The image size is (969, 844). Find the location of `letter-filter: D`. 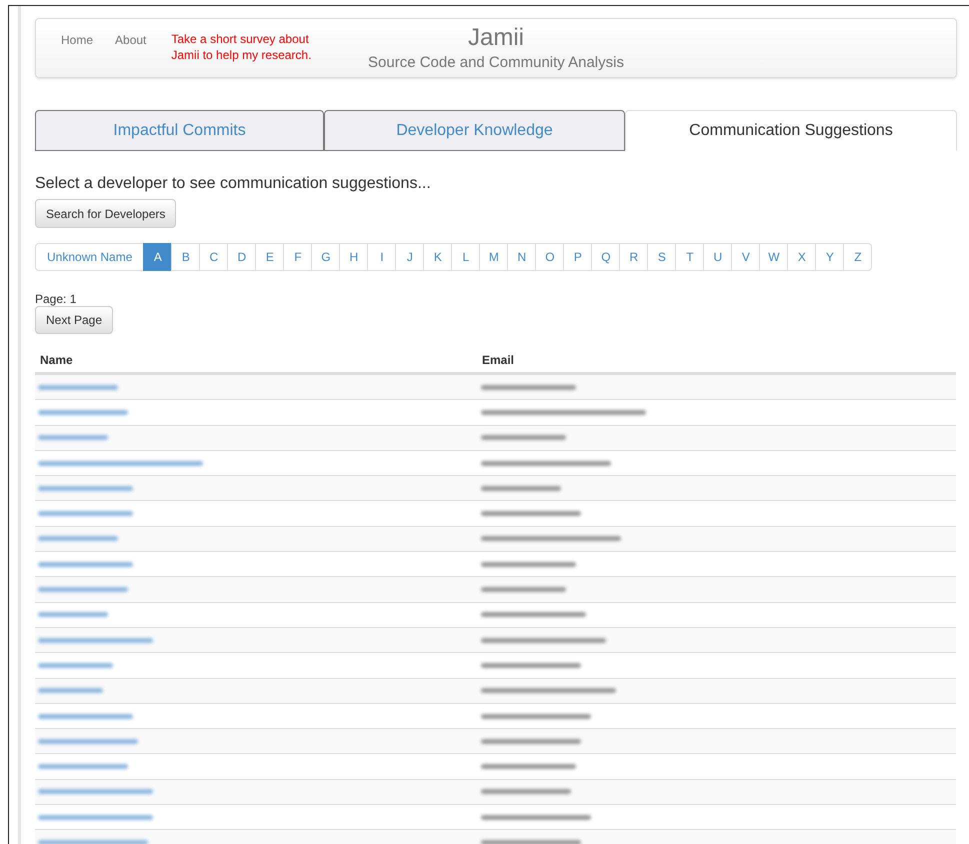

letter-filter: D is located at coordinates (241, 257).